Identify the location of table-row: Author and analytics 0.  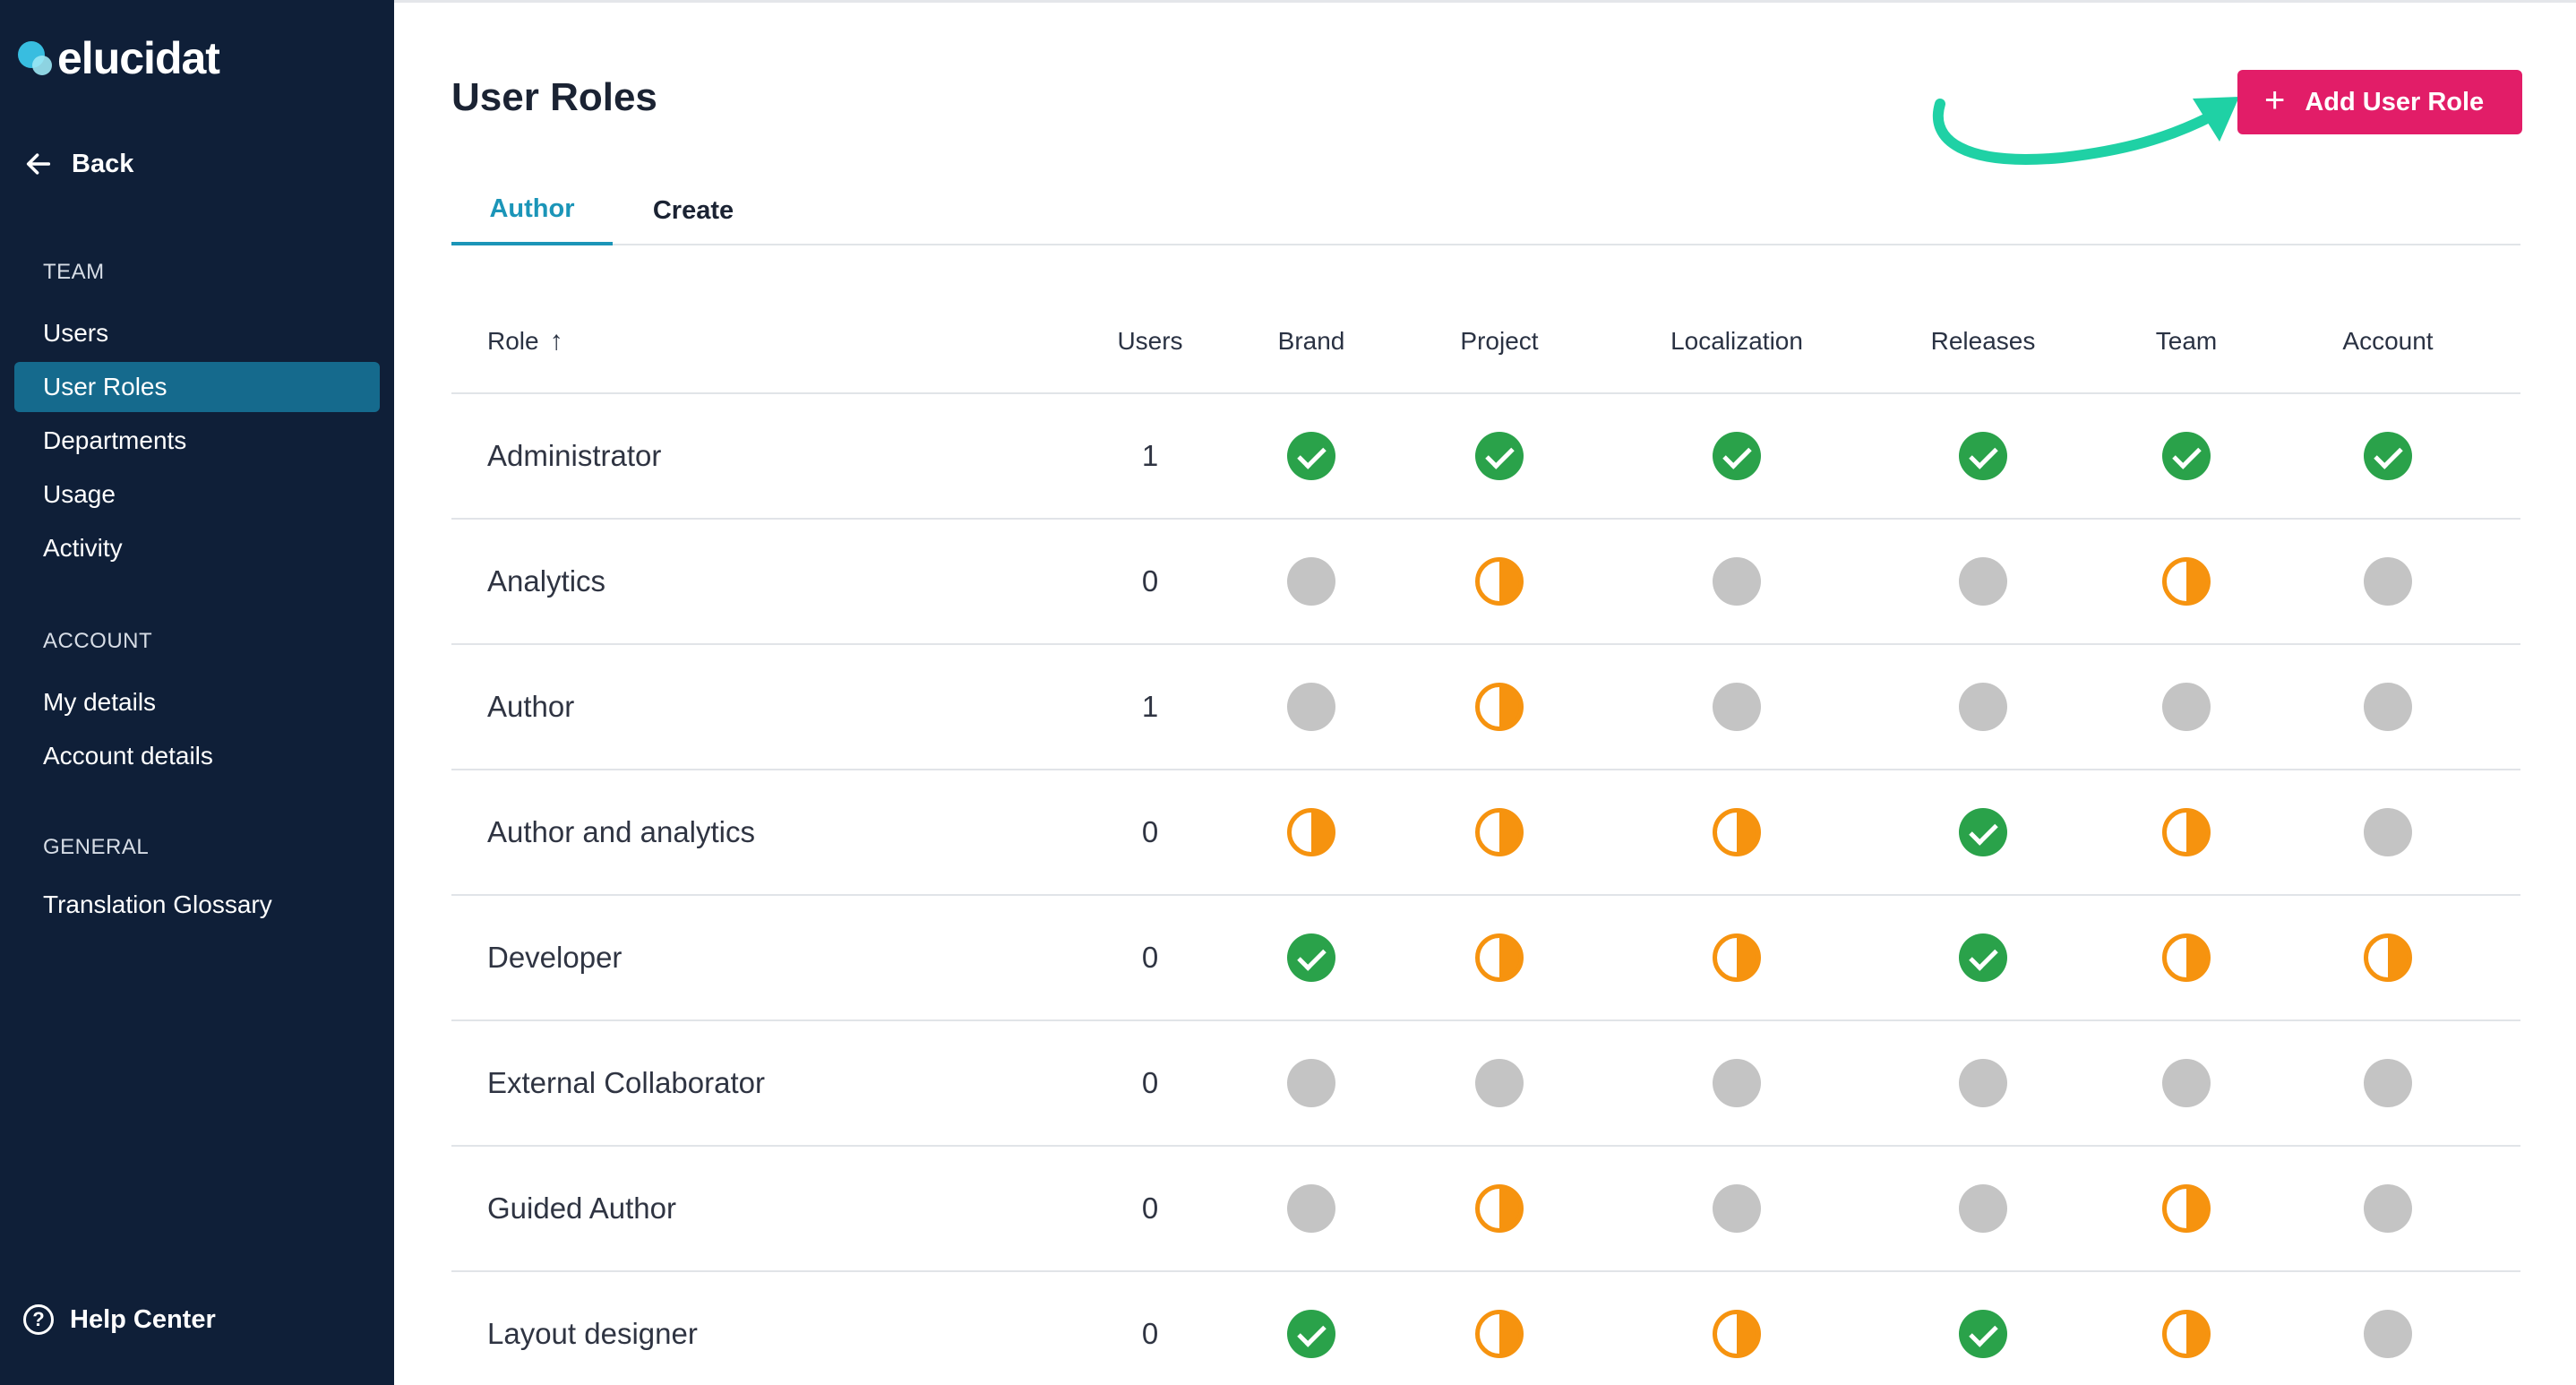
(1485, 833).